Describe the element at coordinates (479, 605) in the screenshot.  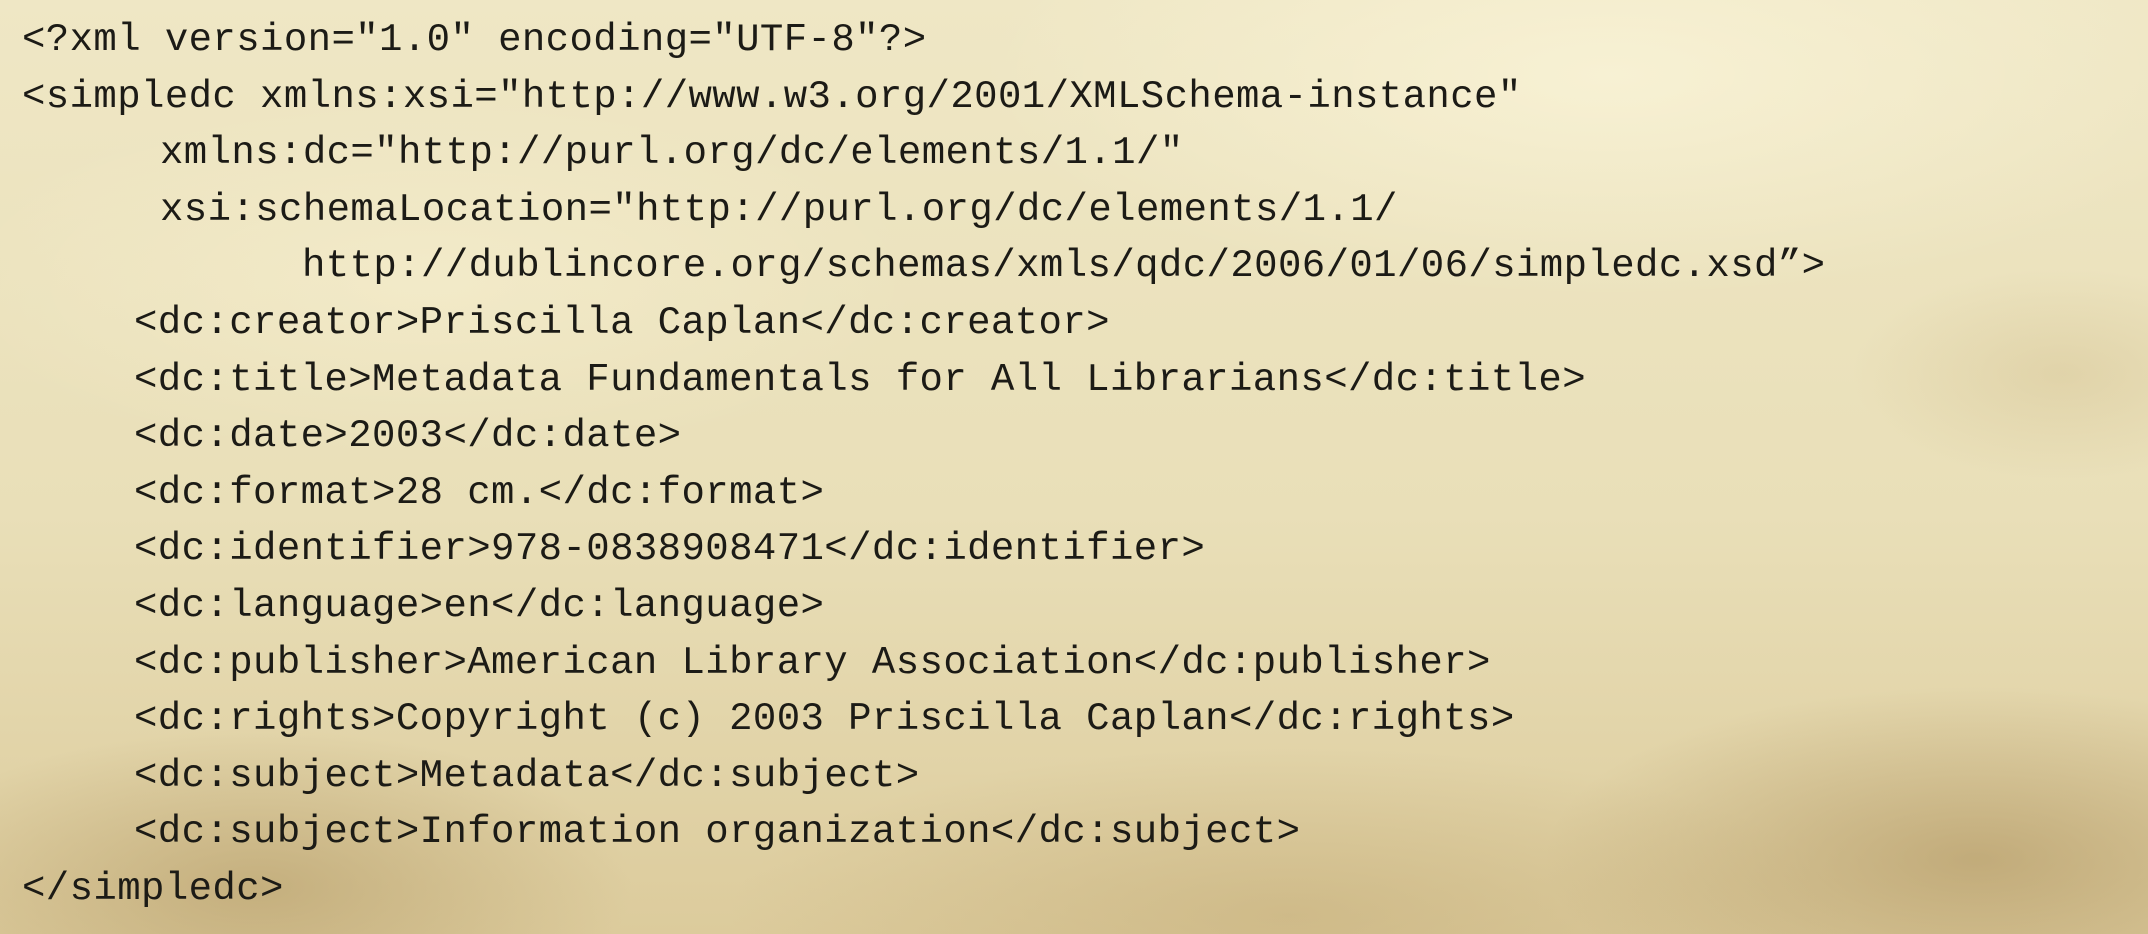
I see `dc-language-line: <dc:language>en</dc:language>` at that location.